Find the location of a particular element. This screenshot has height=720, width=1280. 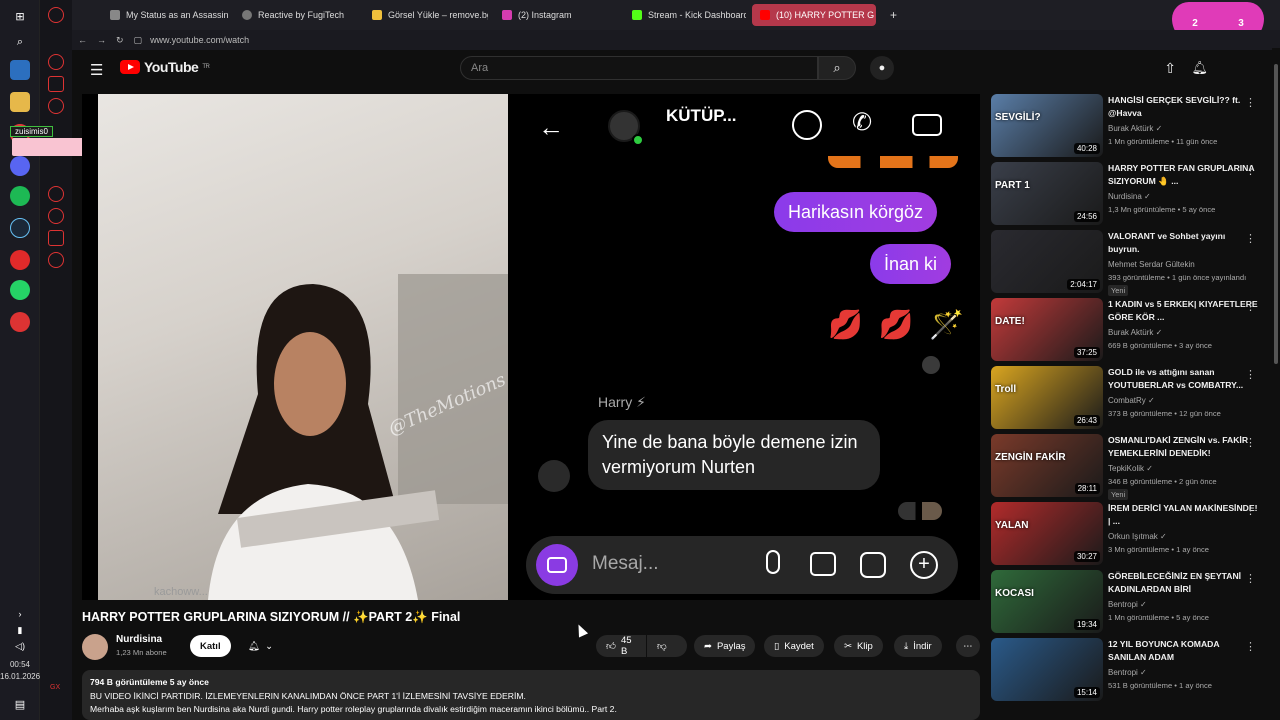

channel-name: Mehmet Serdar Gültekin is located at coordinates (1151, 264).